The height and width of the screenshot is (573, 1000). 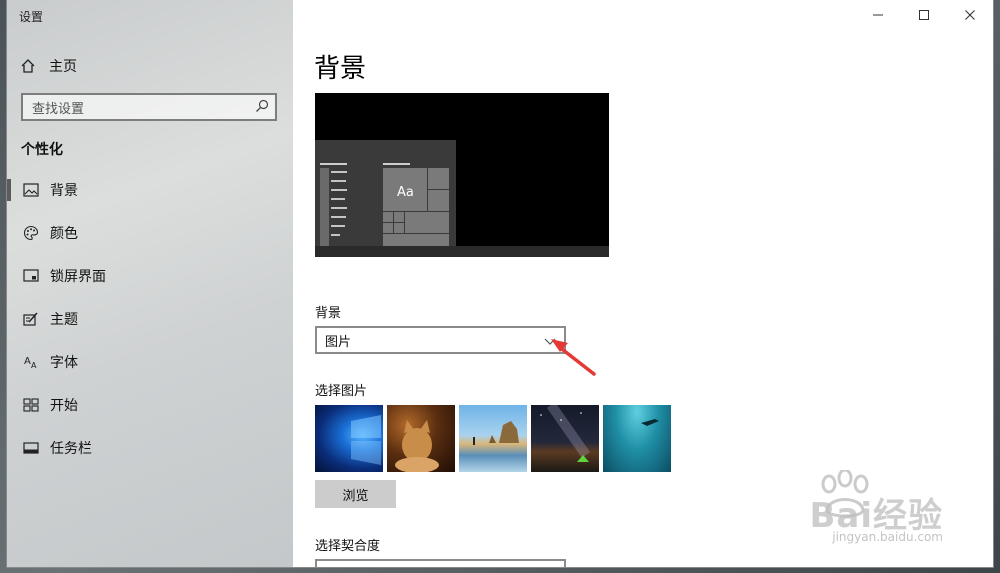 What do you see at coordinates (64, 191) in the screenshot?
I see `sidebar-item-label: 背景` at bounding box center [64, 191].